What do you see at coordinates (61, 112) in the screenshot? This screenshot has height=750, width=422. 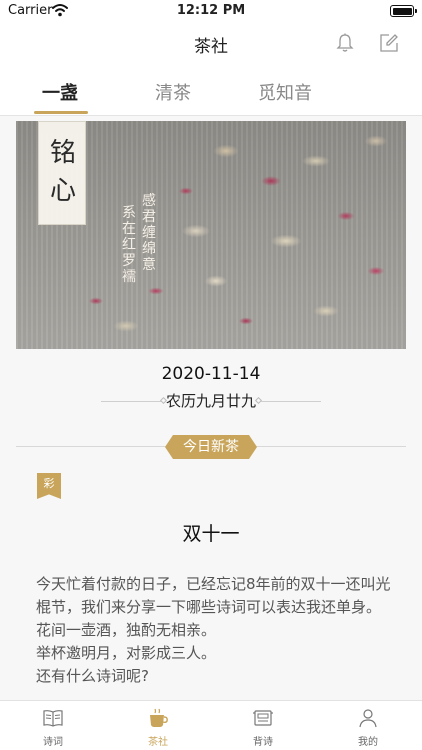 I see `active-tab-indicator` at bounding box center [61, 112].